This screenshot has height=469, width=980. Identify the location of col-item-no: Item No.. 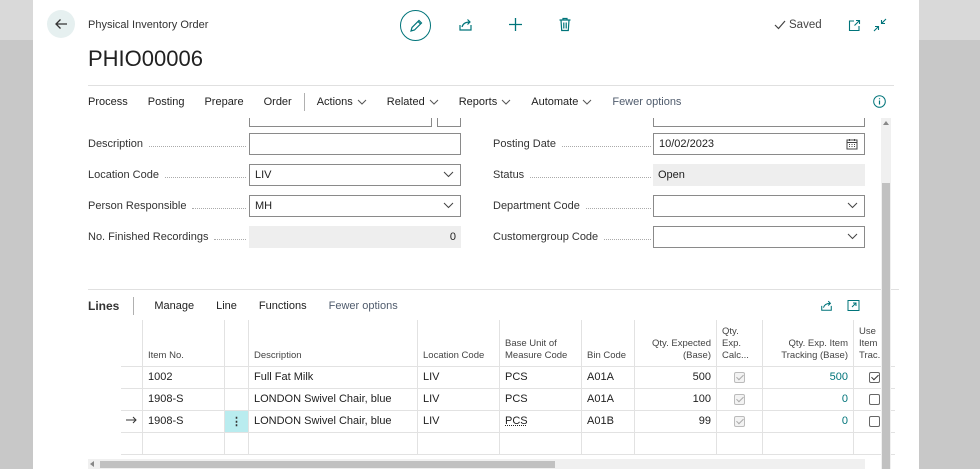
(183, 343).